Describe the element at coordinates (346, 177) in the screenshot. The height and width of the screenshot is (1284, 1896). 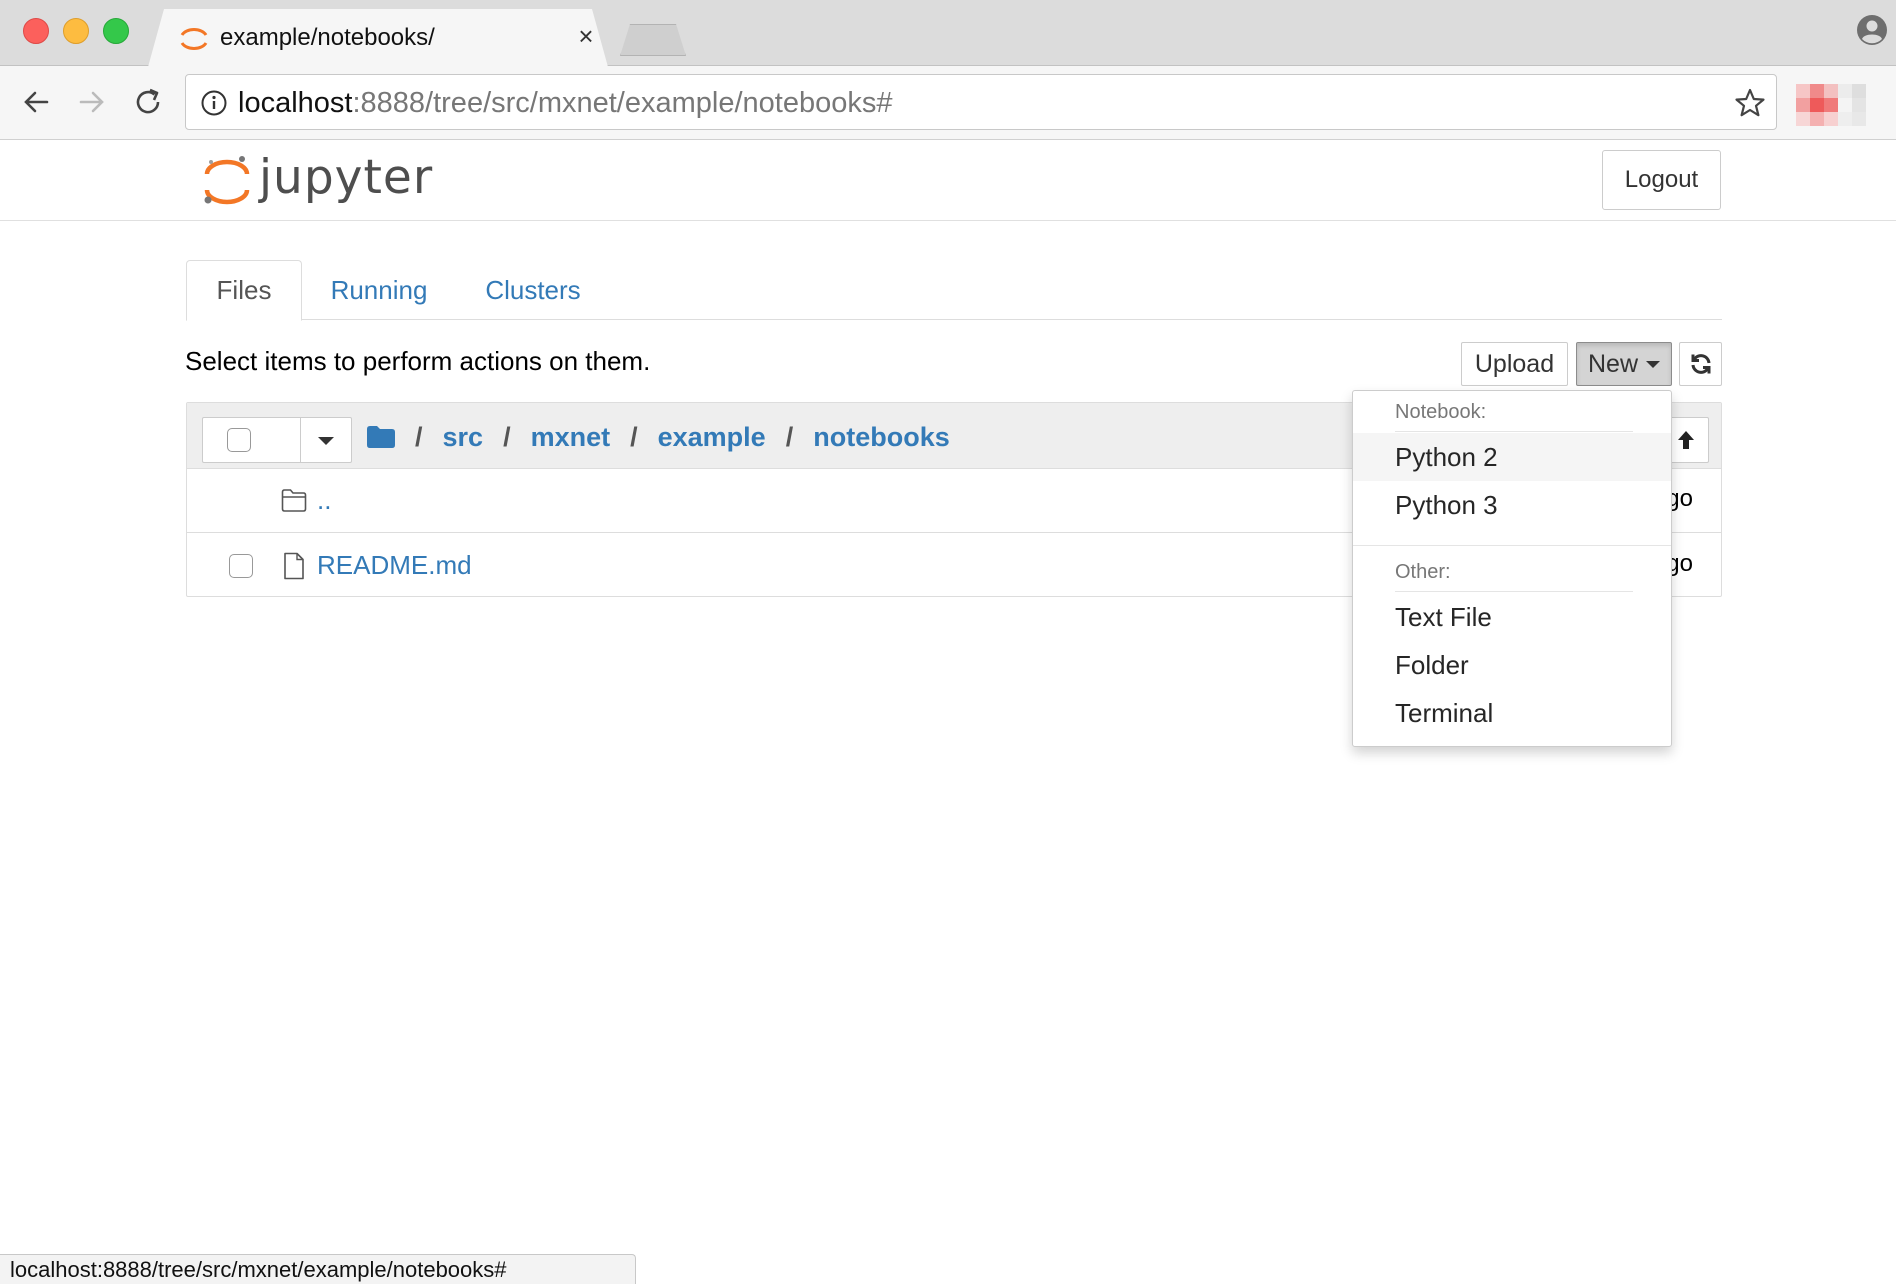
I see `jupyter-logo-text: jupyter` at that location.